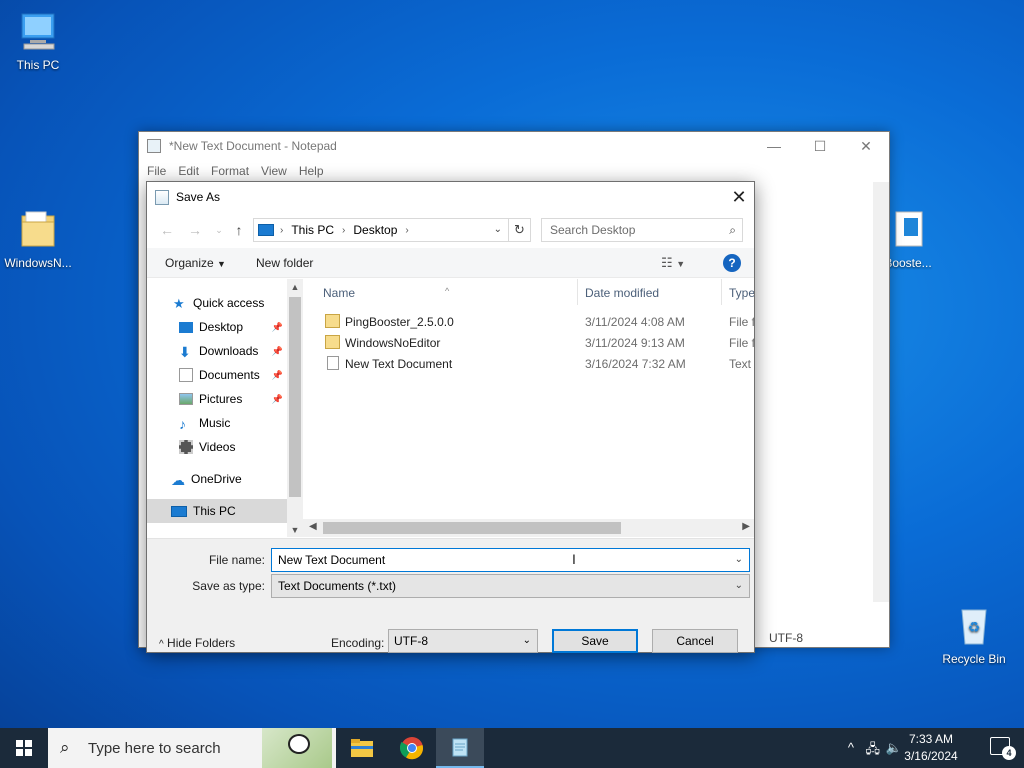 The image size is (1024, 768). I want to click on desktop-icon-this-pc: This PC, so click(38, 41).